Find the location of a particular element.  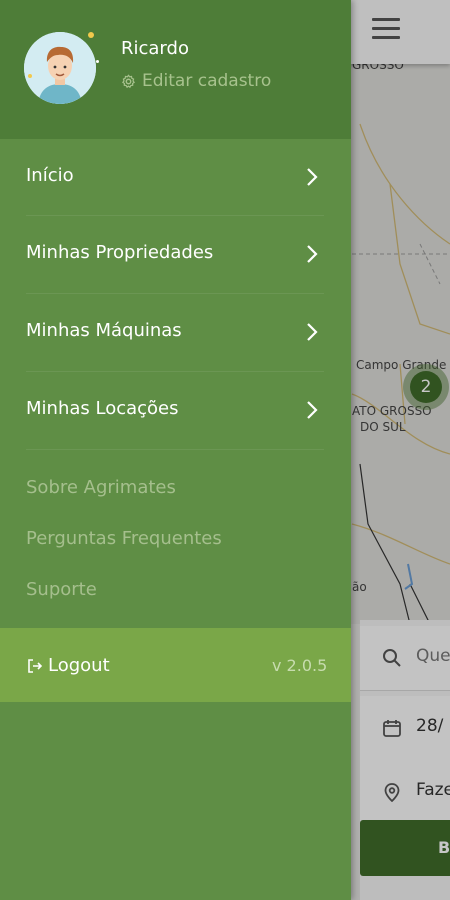

menu-item-maquinas: Minhas Máquinas is located at coordinates (175, 332).